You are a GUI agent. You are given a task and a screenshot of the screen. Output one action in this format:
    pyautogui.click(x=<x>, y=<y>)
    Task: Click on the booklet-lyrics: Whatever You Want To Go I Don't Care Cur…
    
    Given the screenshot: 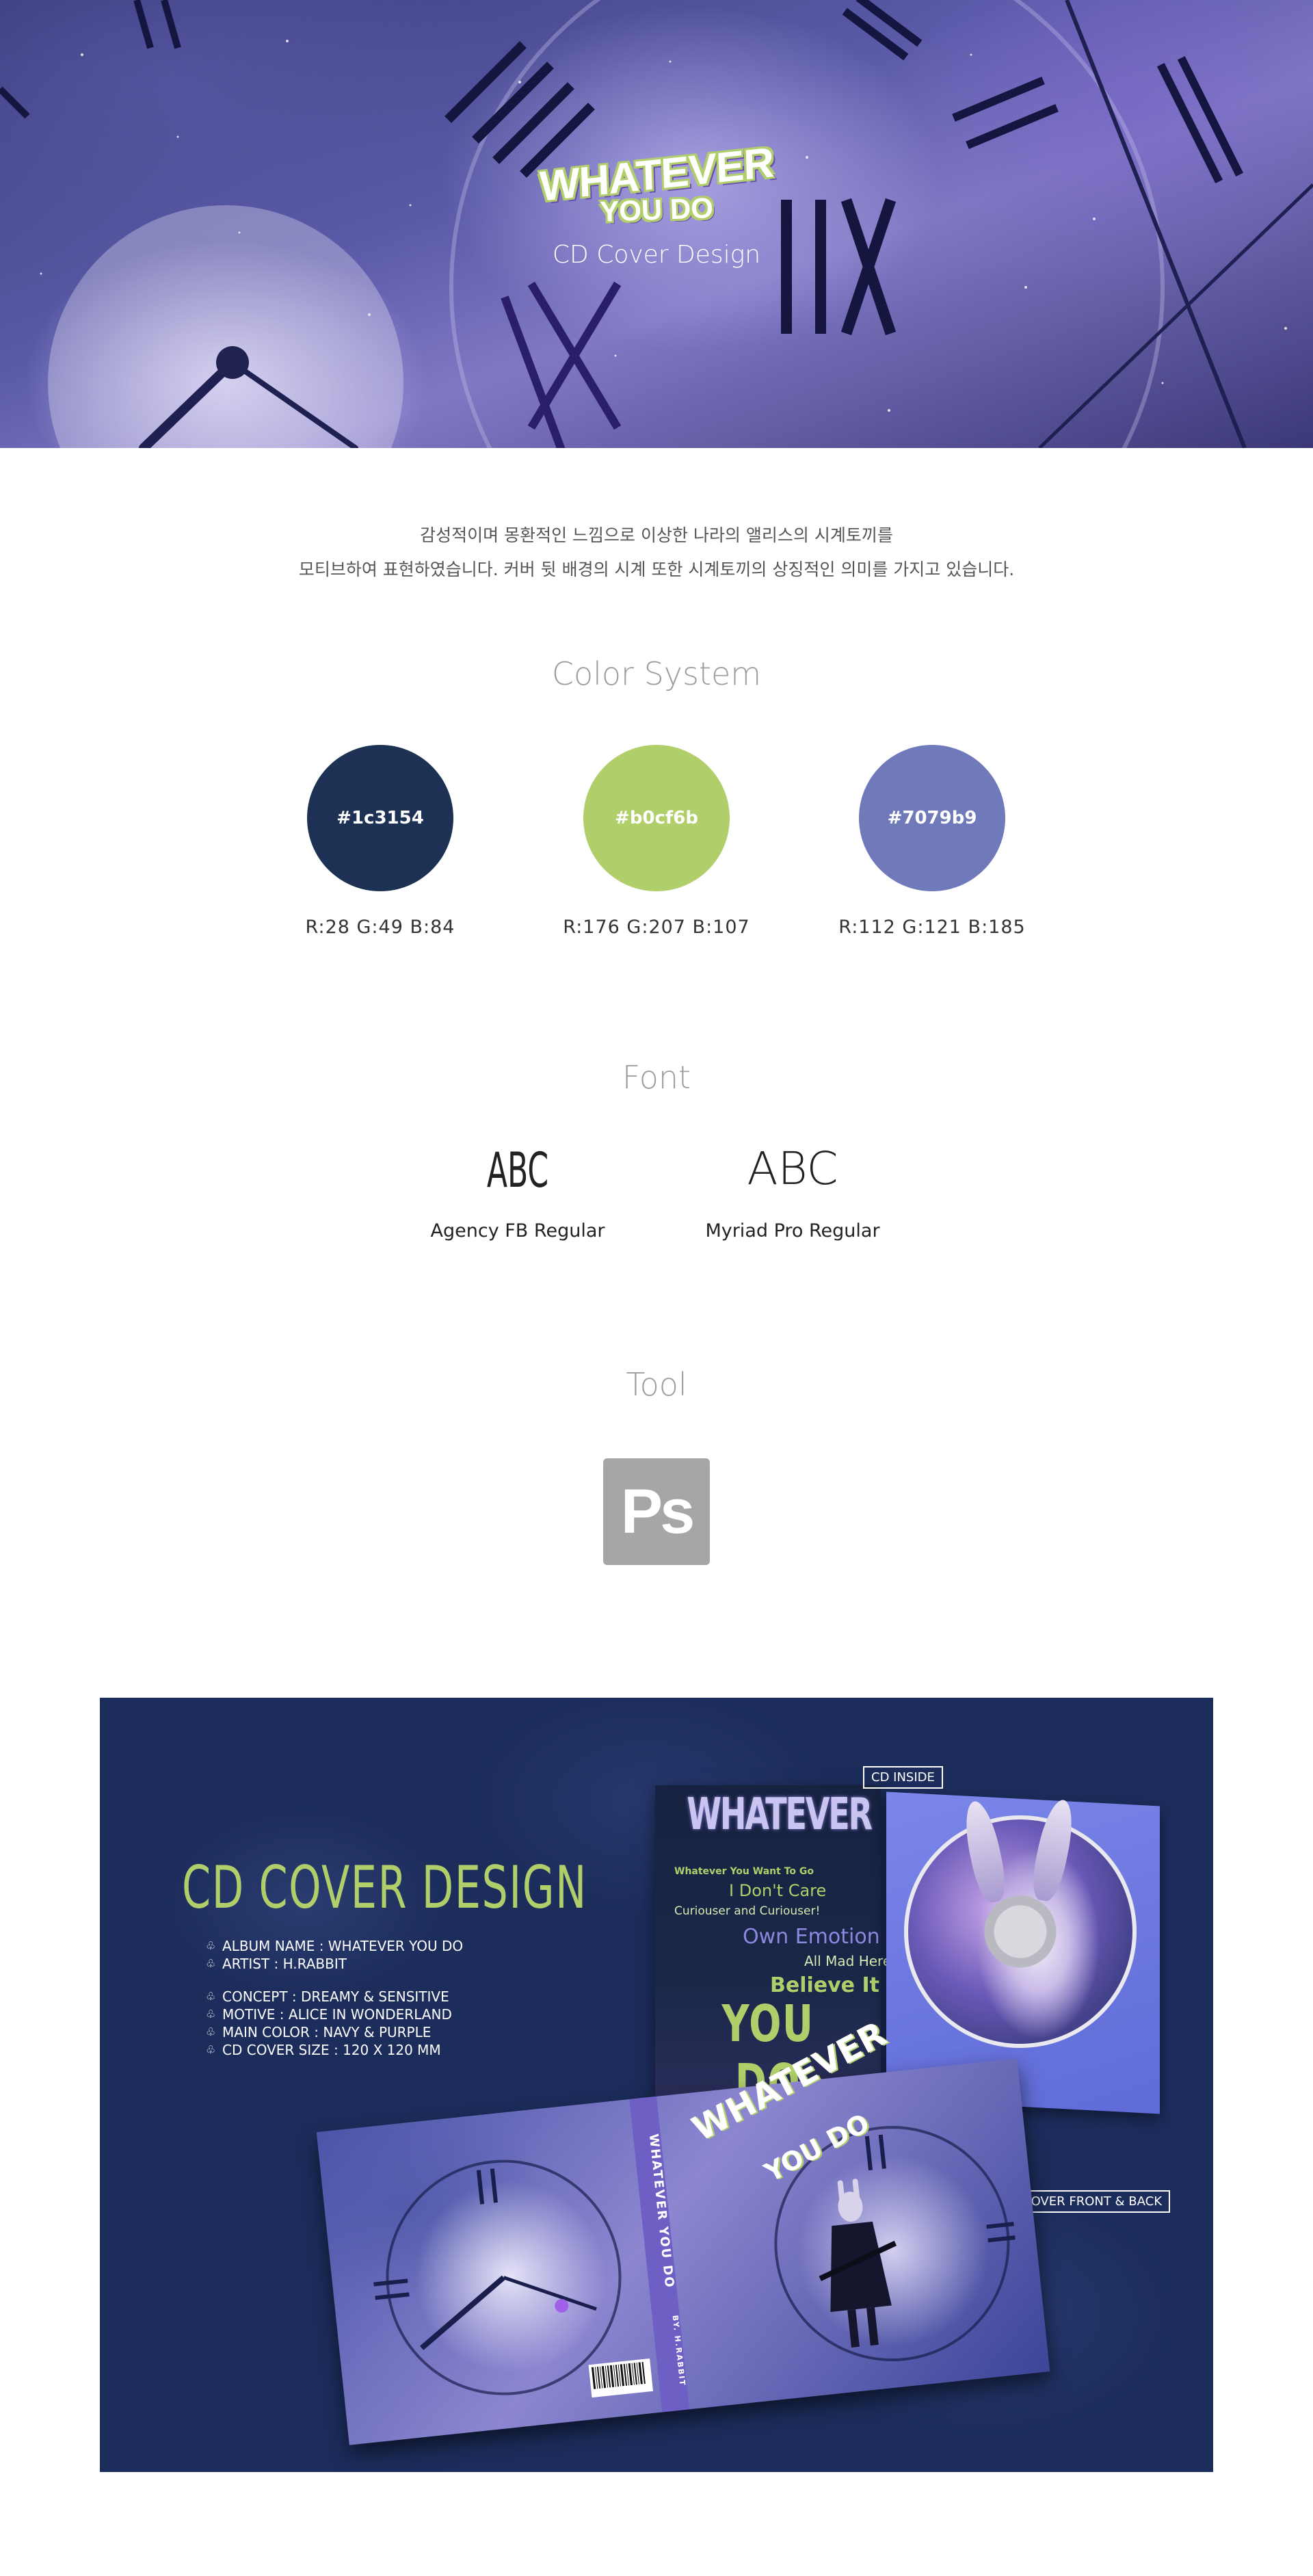 What is the action you would take?
    pyautogui.click(x=783, y=1931)
    